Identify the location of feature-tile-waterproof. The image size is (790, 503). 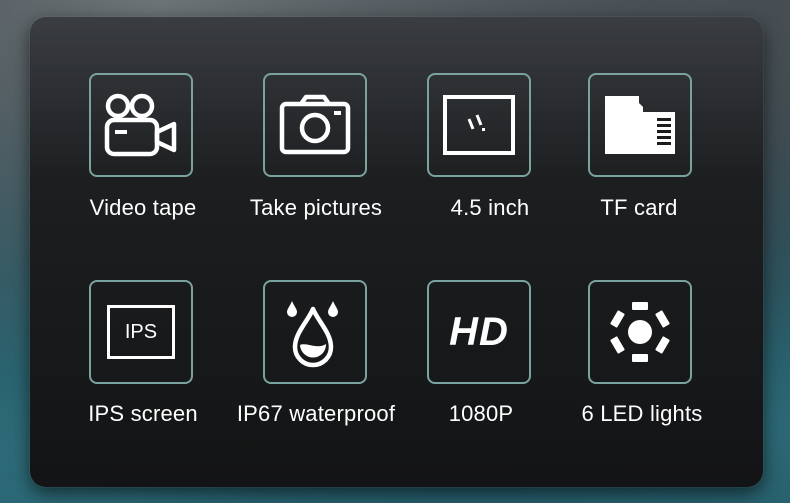
(315, 332).